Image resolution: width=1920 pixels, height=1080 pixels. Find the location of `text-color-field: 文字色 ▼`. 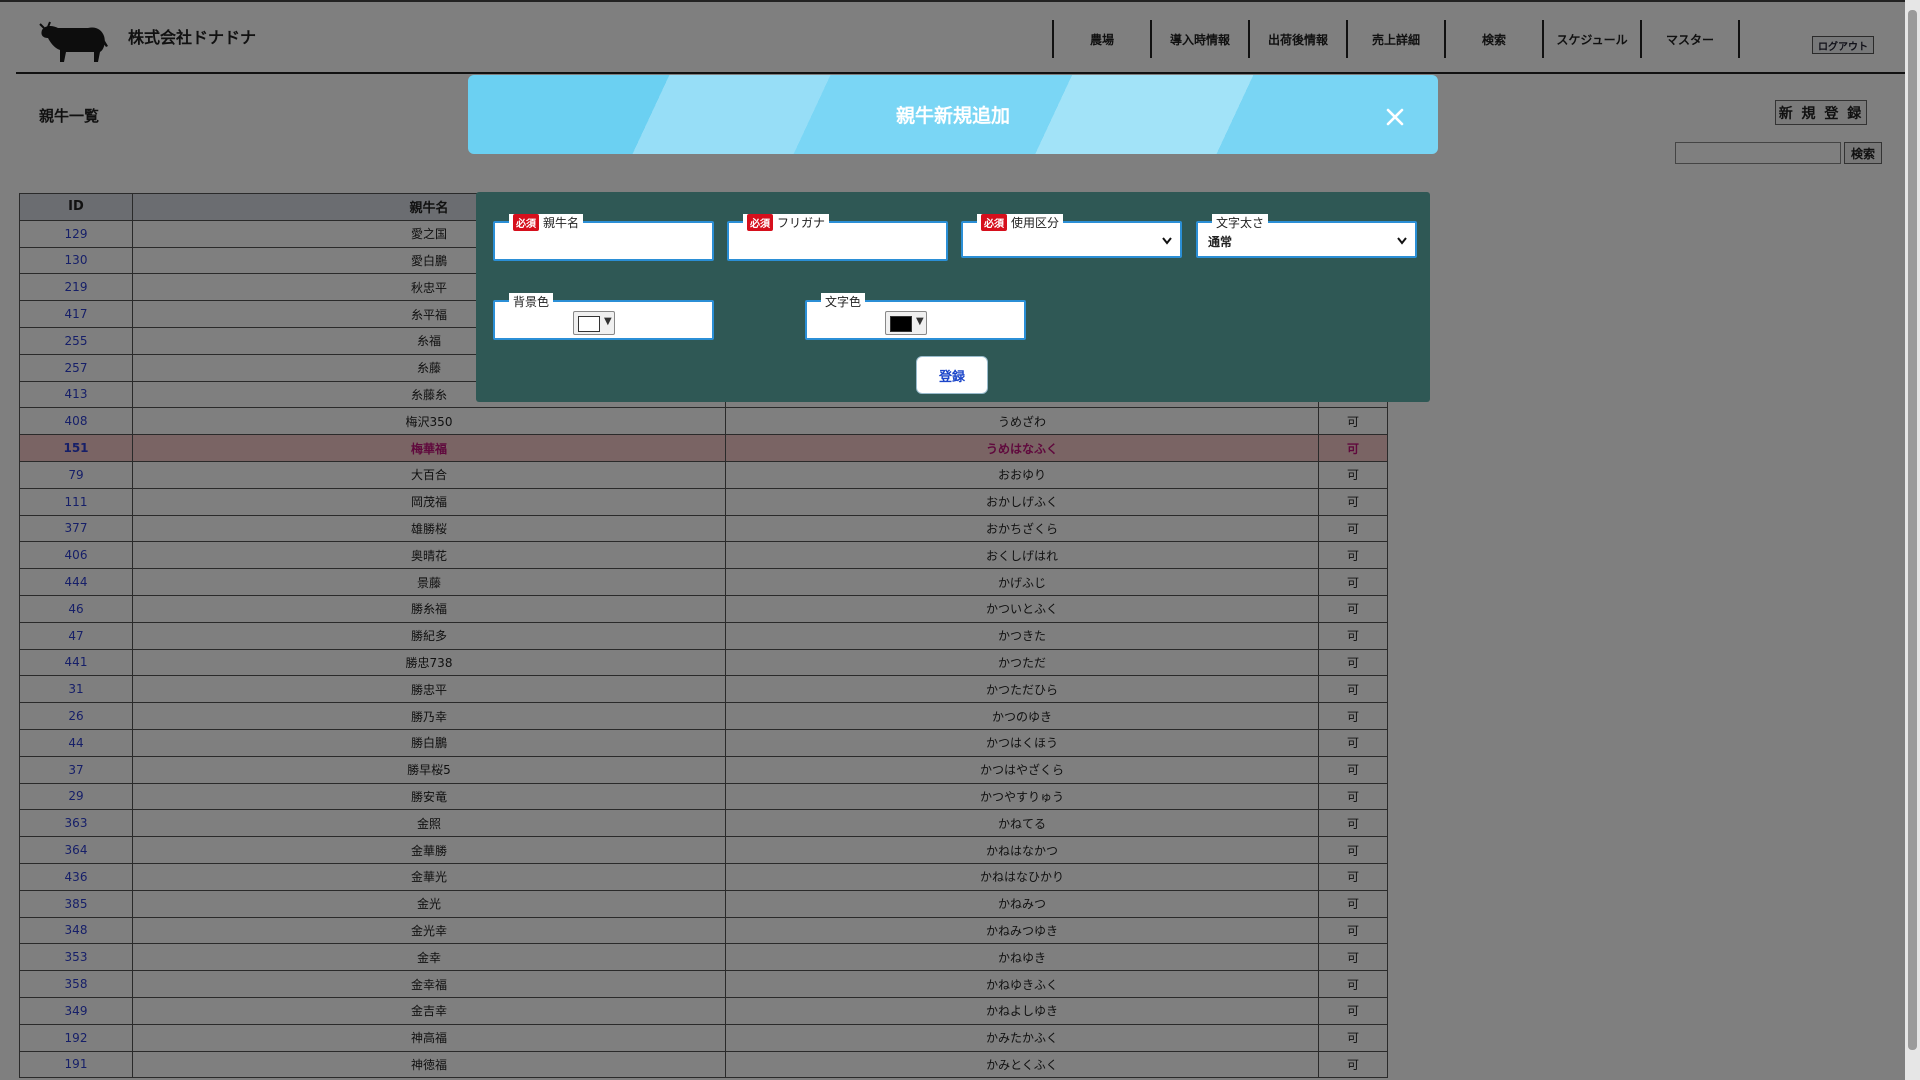

text-color-field: 文字色 ▼ is located at coordinates (915, 316).